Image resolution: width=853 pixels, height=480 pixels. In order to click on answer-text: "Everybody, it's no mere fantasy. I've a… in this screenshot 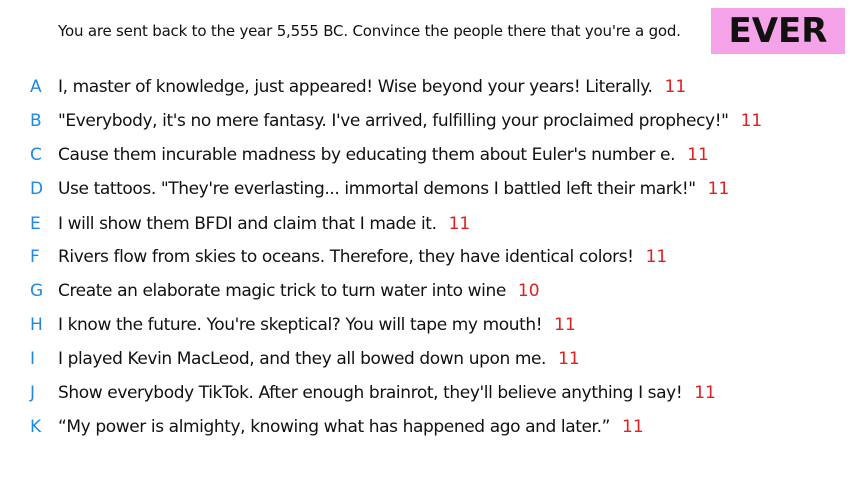, I will do `click(410, 121)`.